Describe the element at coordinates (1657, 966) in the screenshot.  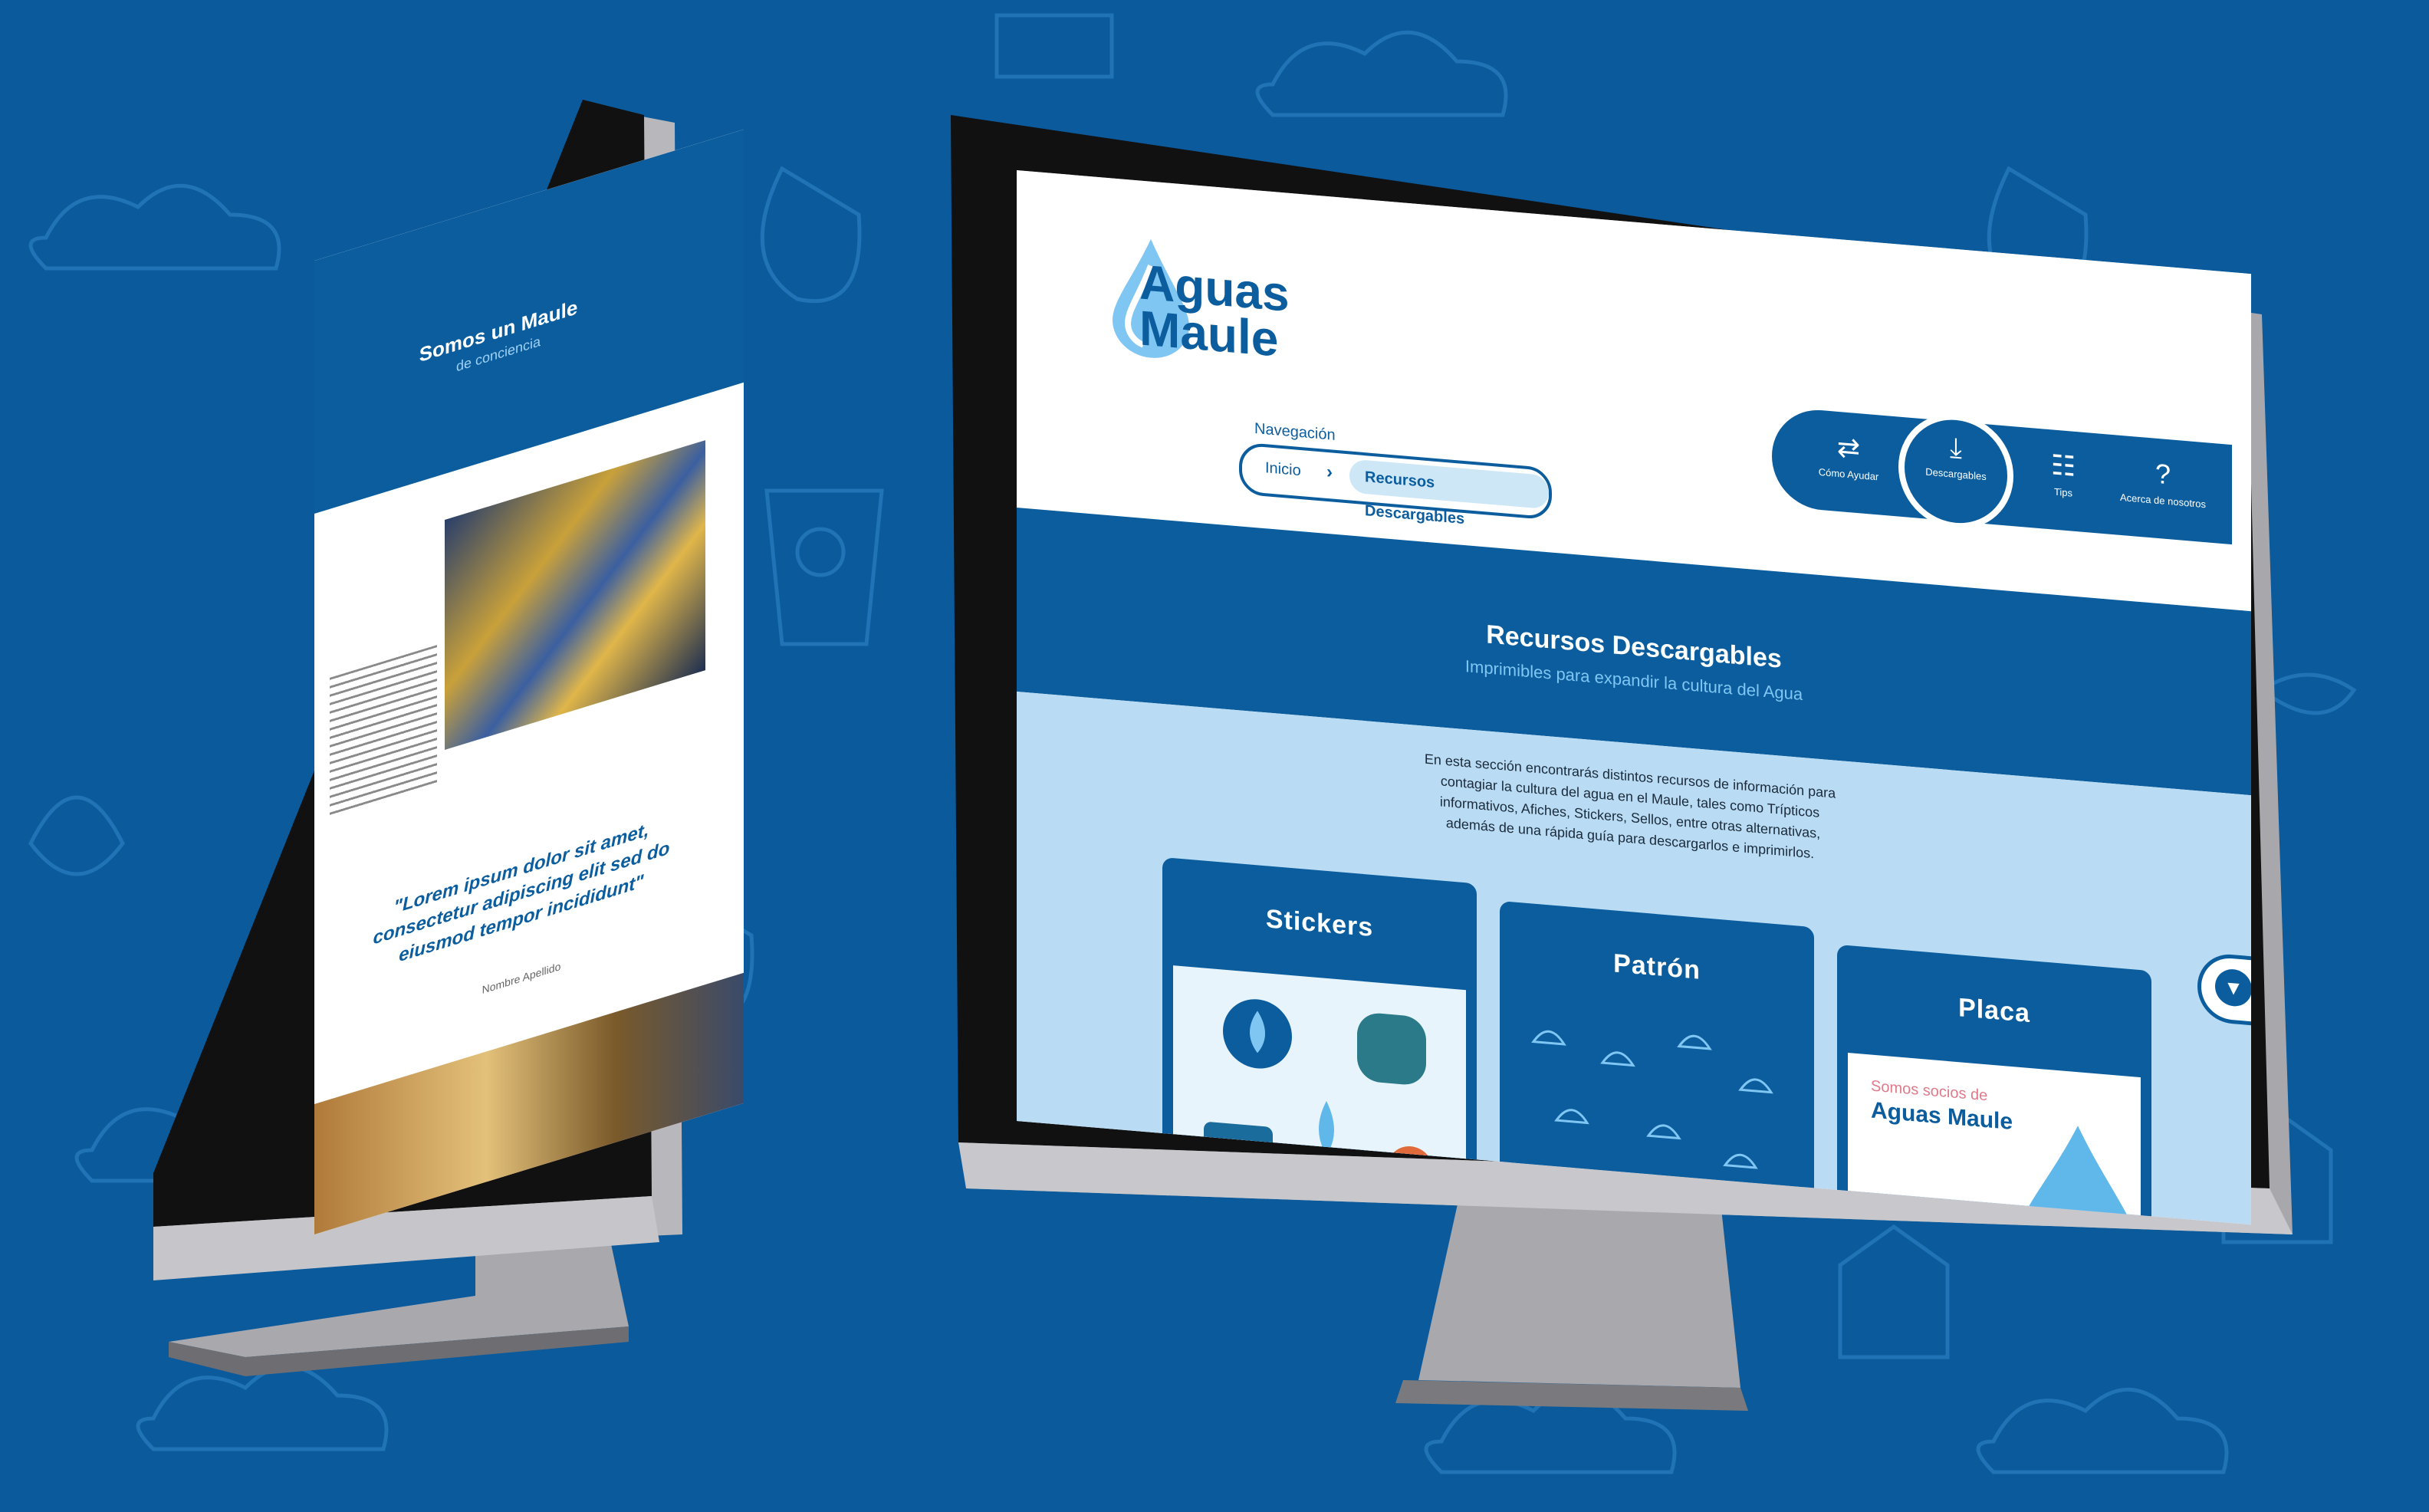
I see `card-title: Patrón` at that location.